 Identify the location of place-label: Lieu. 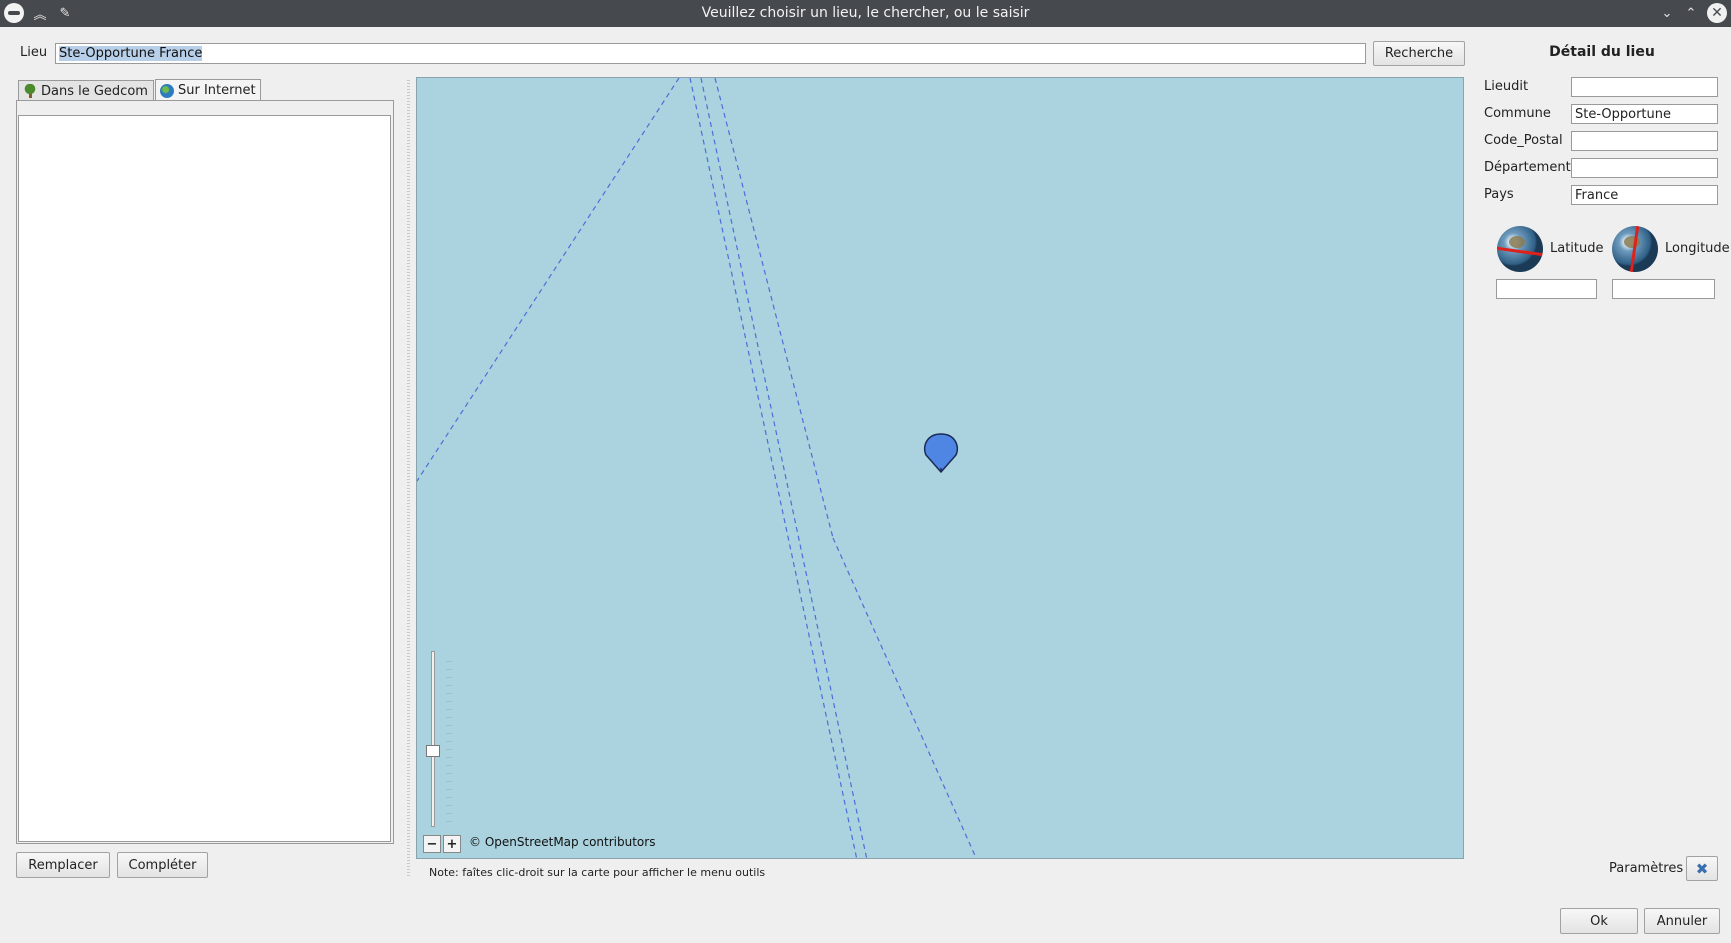
(34, 52).